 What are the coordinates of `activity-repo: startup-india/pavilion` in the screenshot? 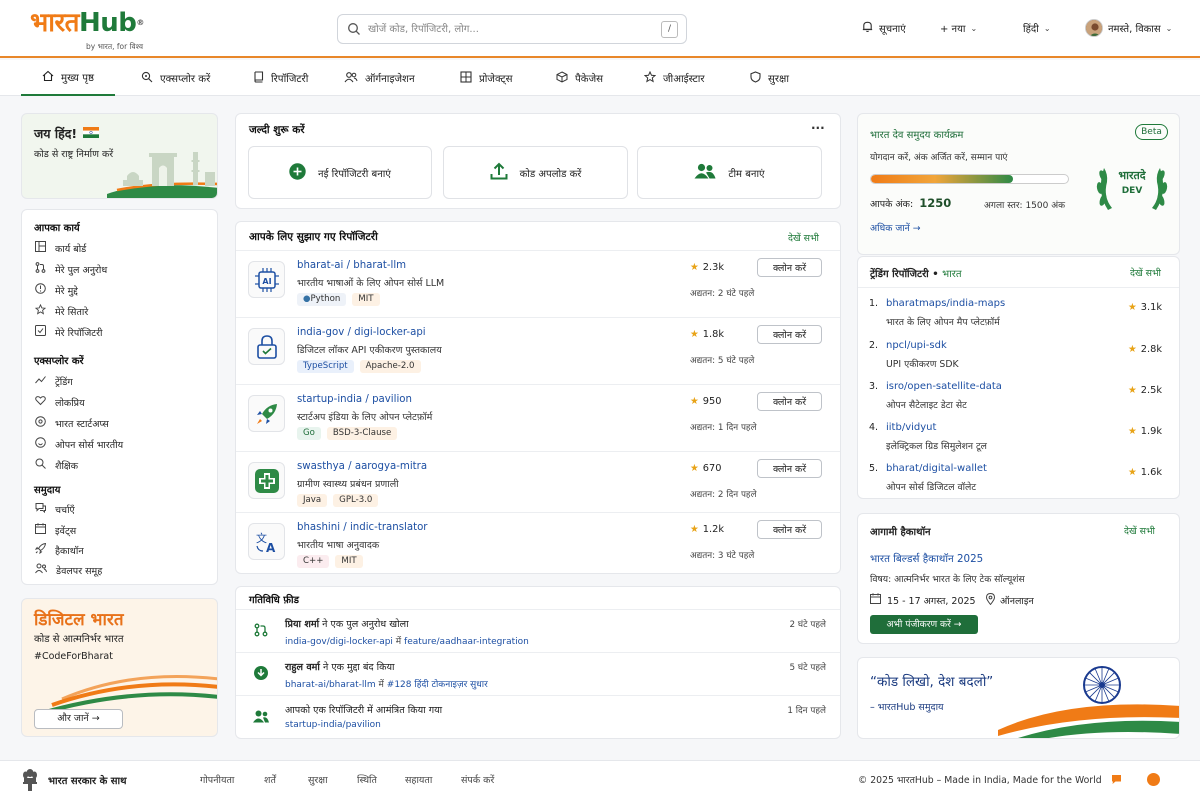 It's located at (333, 725).